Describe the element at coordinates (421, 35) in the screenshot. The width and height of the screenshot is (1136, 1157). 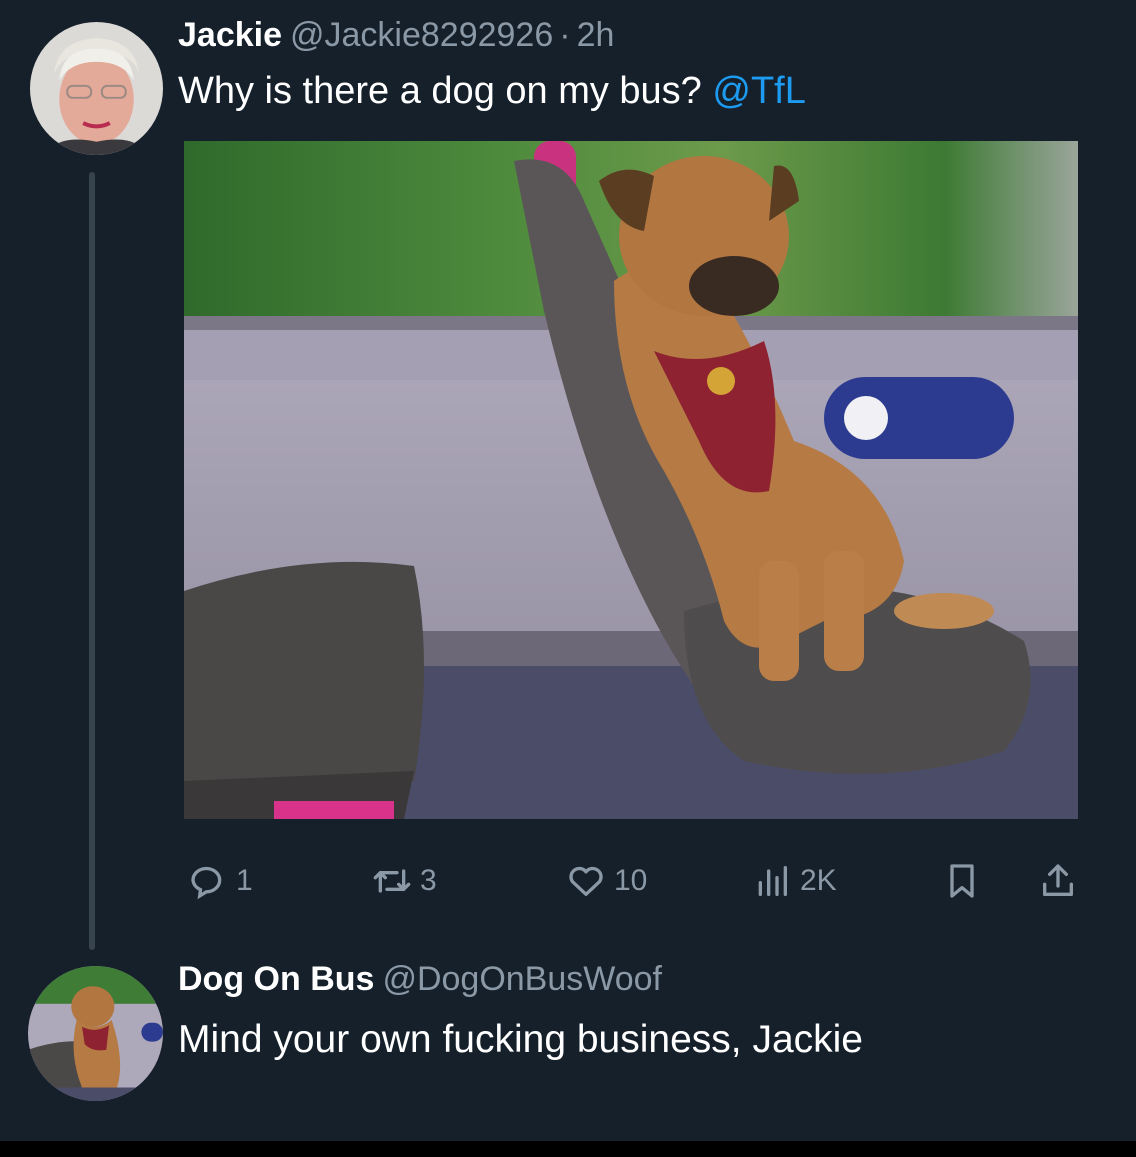
I see `tweet-author-handle: @Jackie8292926` at that location.